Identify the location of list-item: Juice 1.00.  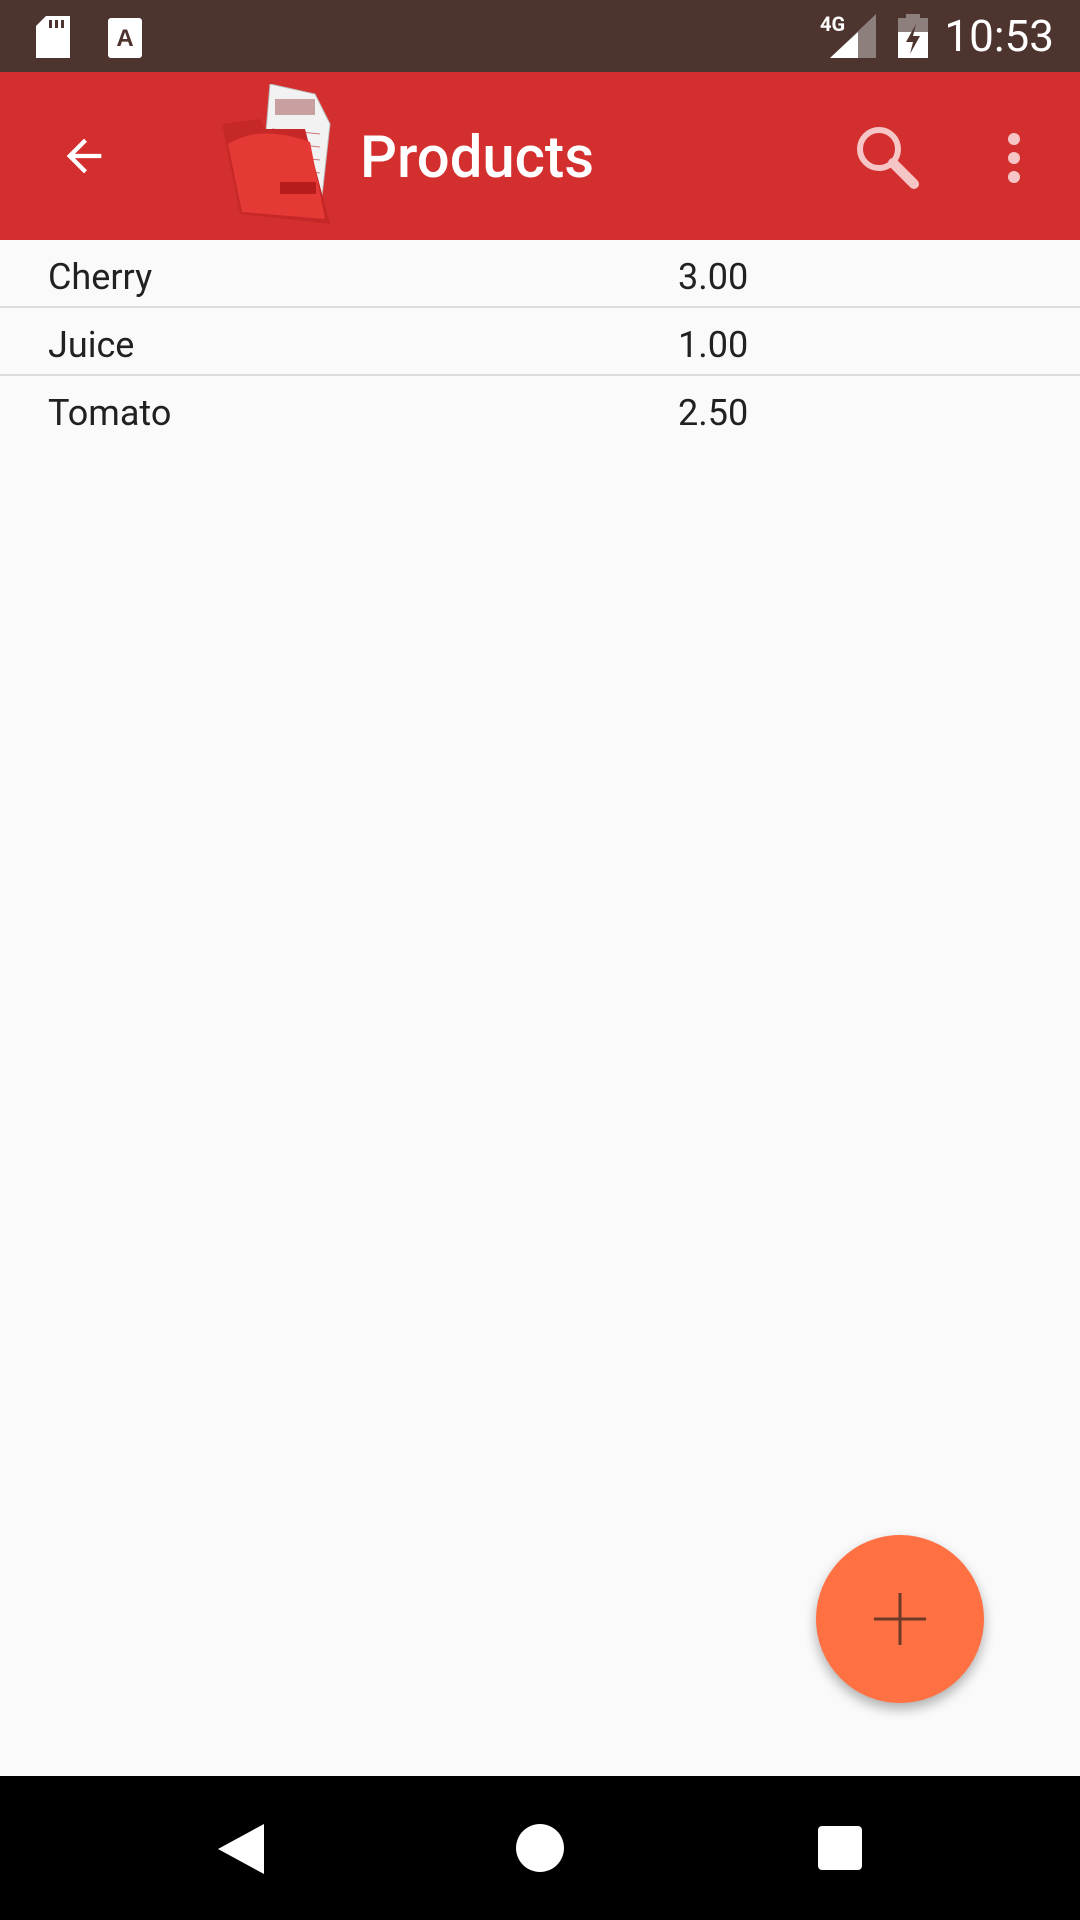
(540, 342).